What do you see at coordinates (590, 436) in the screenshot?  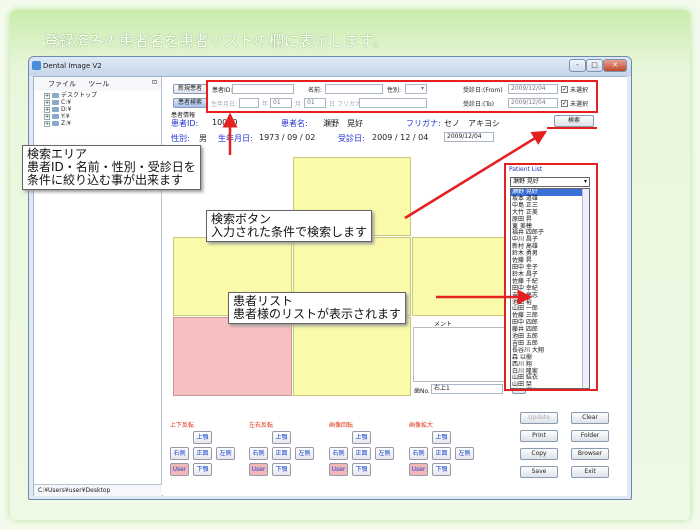 I see `folder-button: Folder` at bounding box center [590, 436].